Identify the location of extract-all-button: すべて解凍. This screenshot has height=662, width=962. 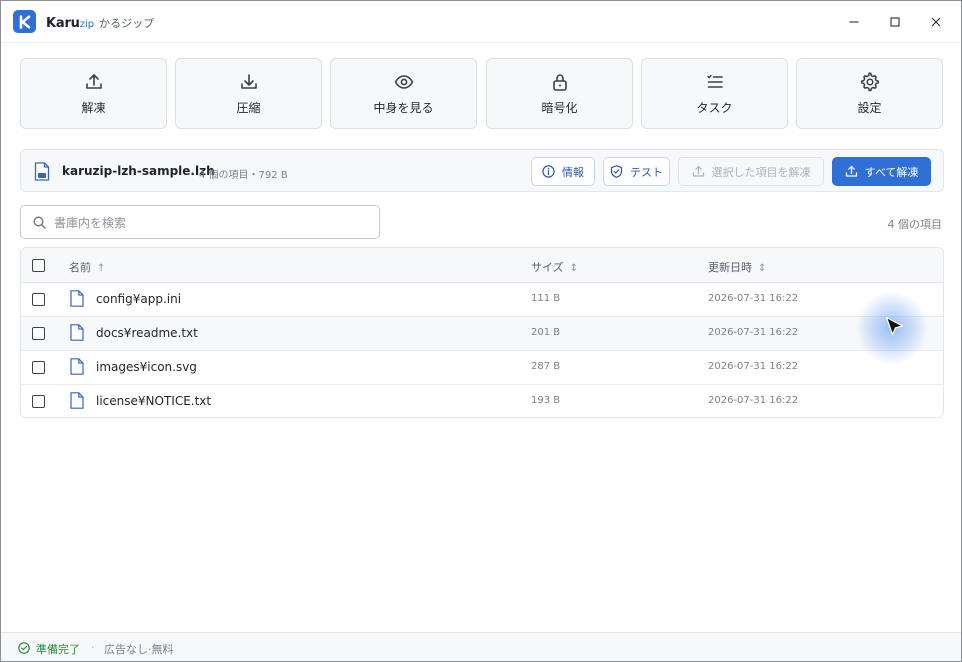
(881, 171).